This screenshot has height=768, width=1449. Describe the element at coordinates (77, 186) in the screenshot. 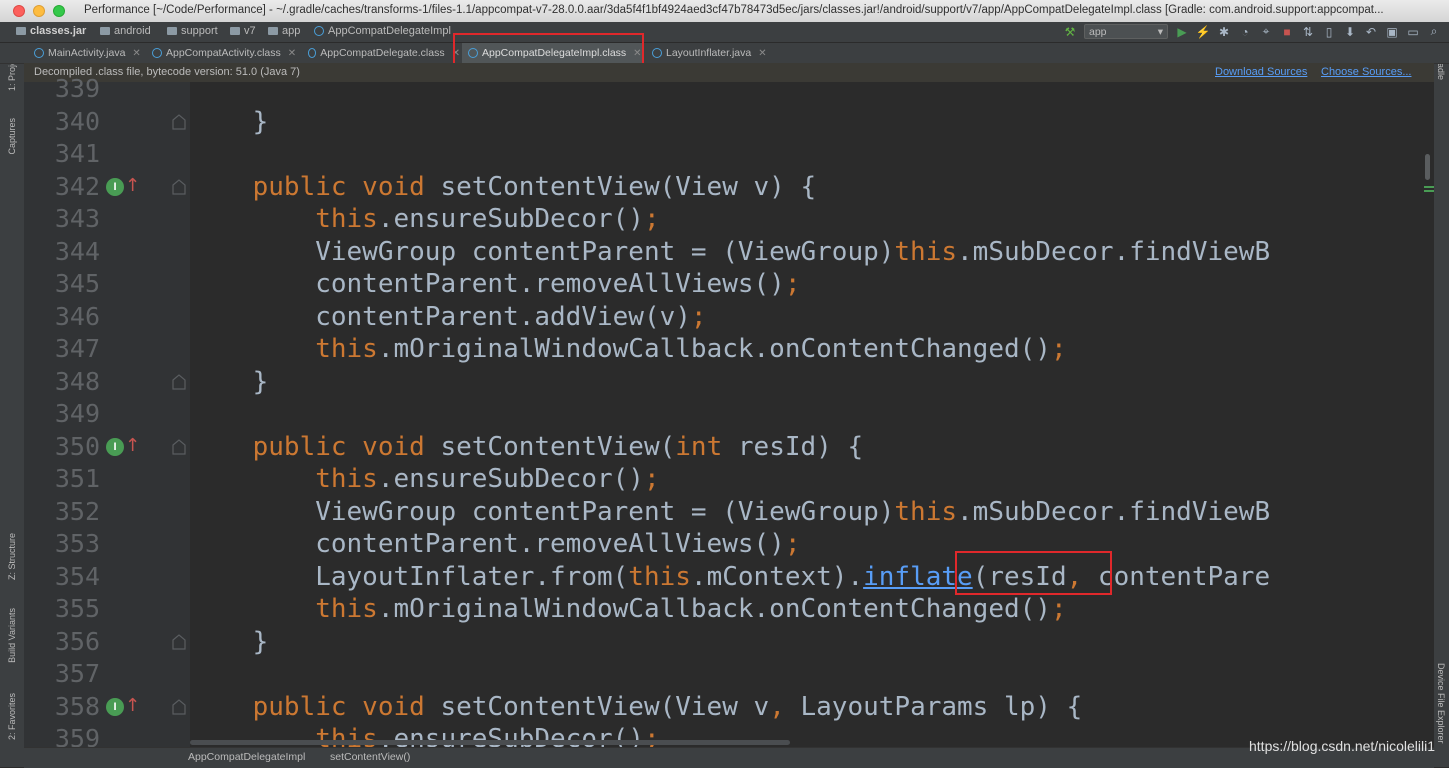

I see `line-number: 342` at that location.